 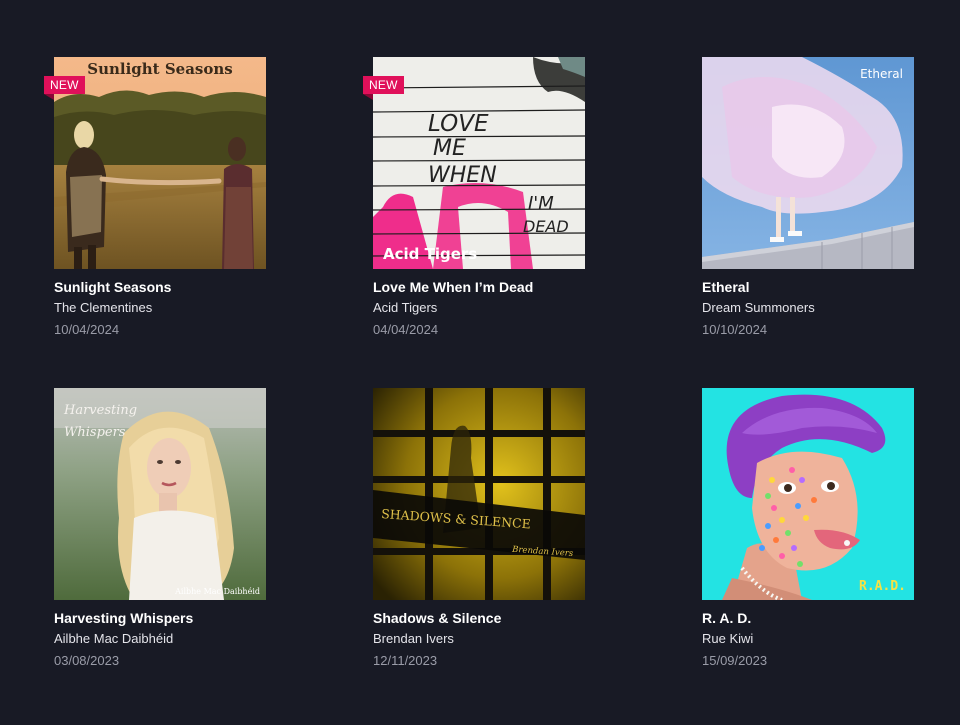 I want to click on album-cover-sunlight-seasons: Sunlight Seasons NEW, so click(x=155, y=163).